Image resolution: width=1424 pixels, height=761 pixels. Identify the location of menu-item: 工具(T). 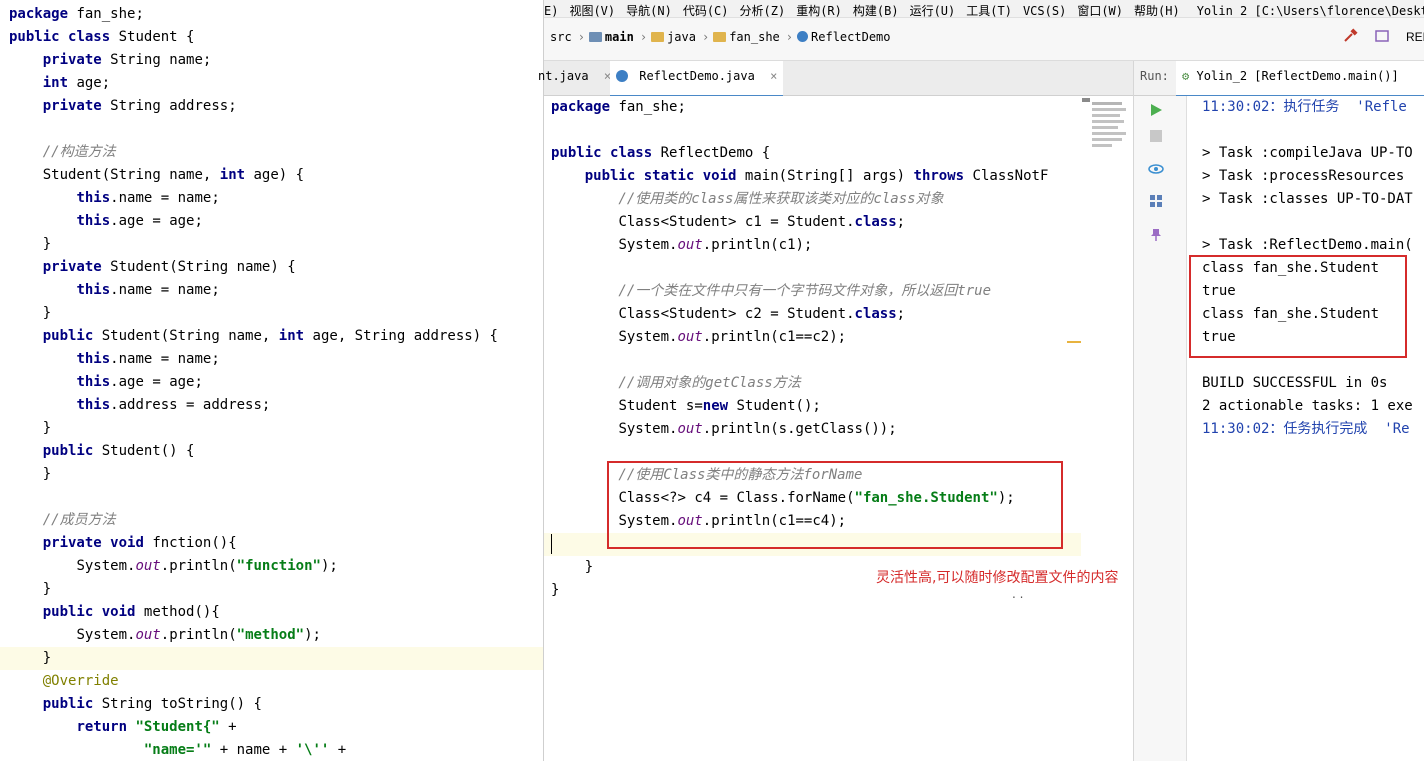
(989, 10).